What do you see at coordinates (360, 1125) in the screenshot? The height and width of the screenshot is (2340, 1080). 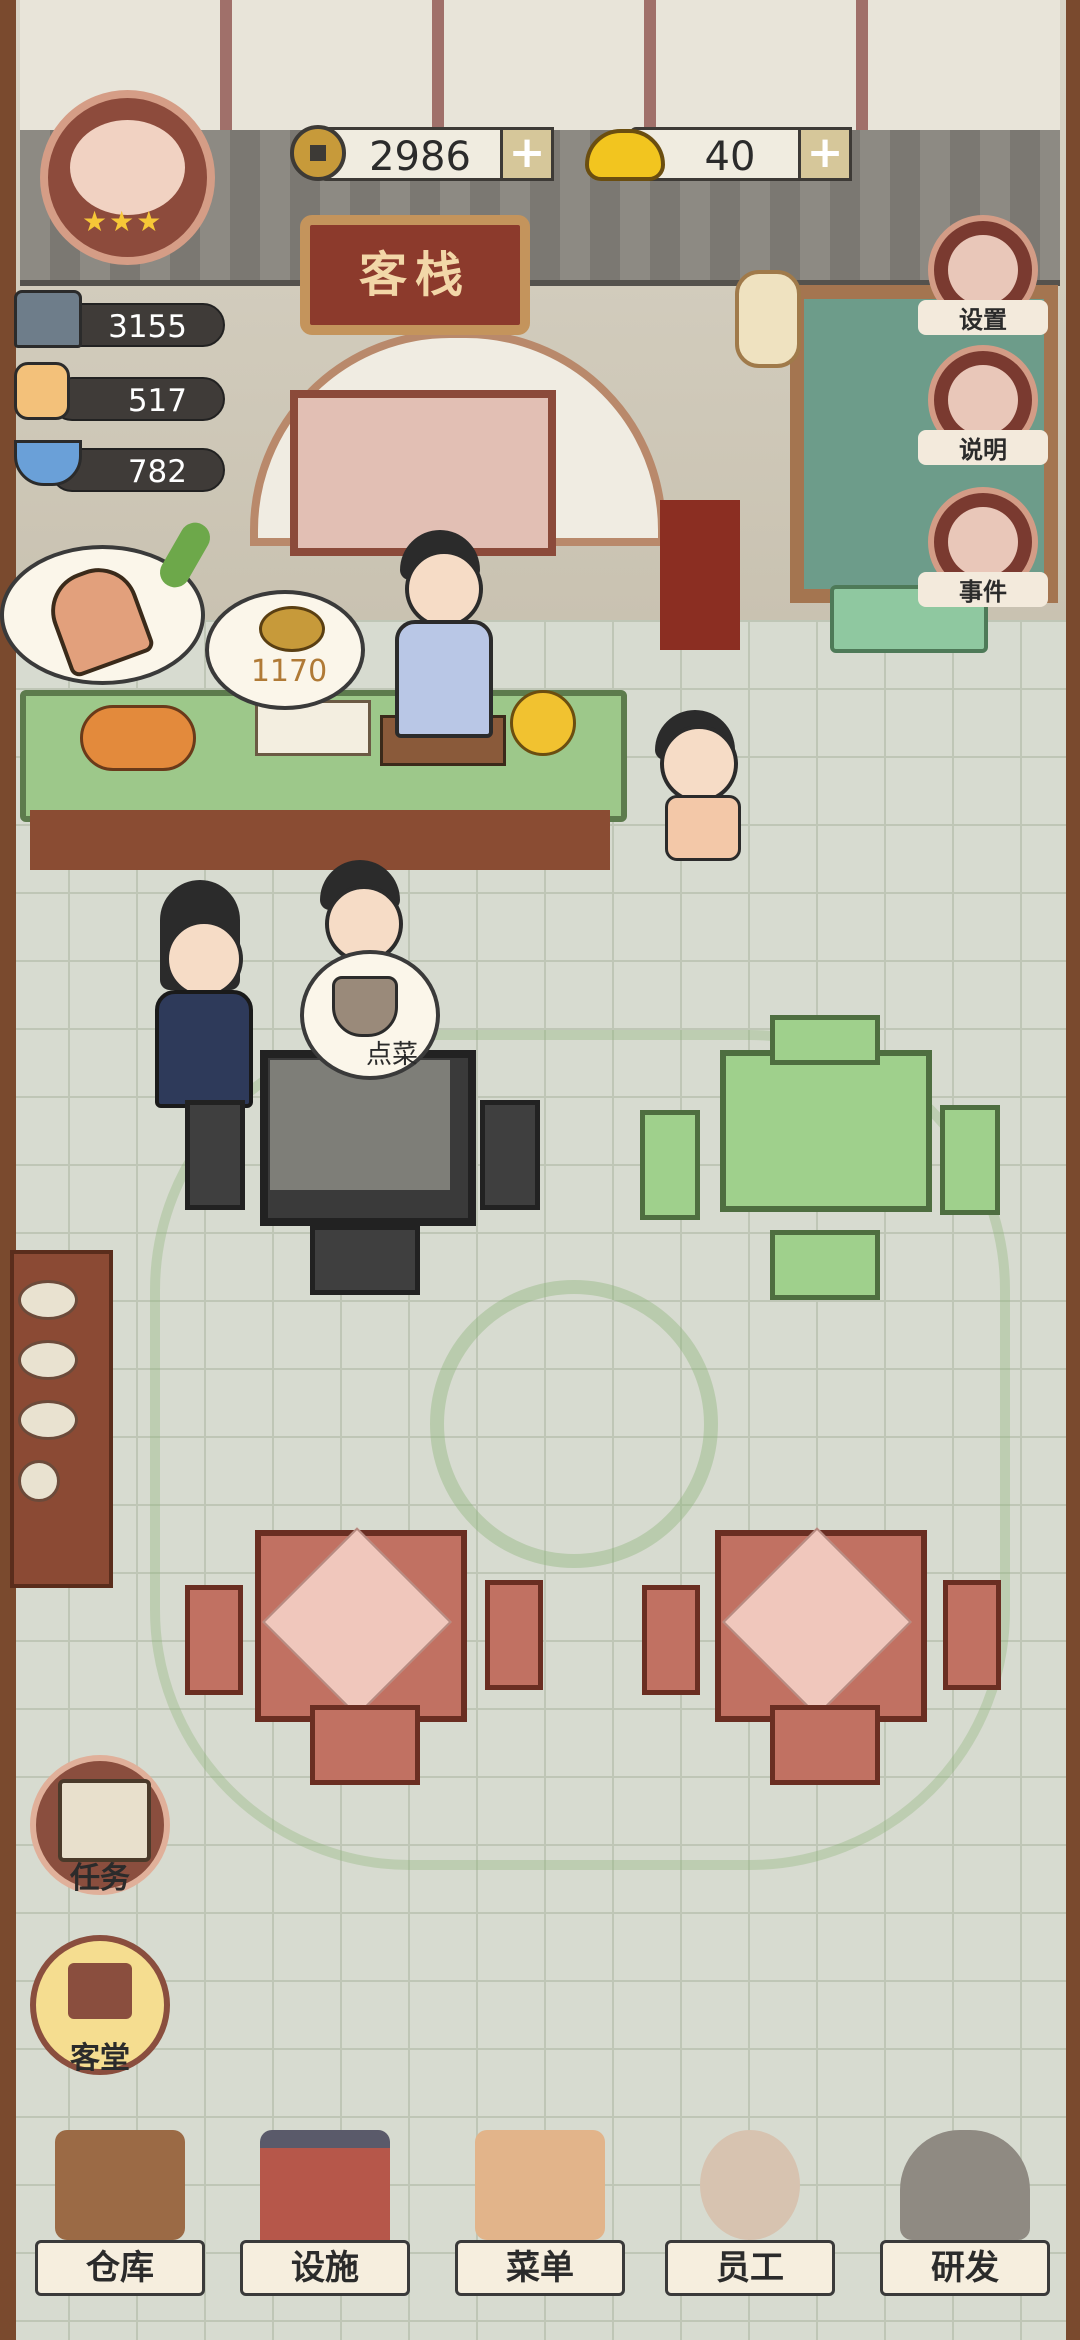 I see `stone-table-top` at bounding box center [360, 1125].